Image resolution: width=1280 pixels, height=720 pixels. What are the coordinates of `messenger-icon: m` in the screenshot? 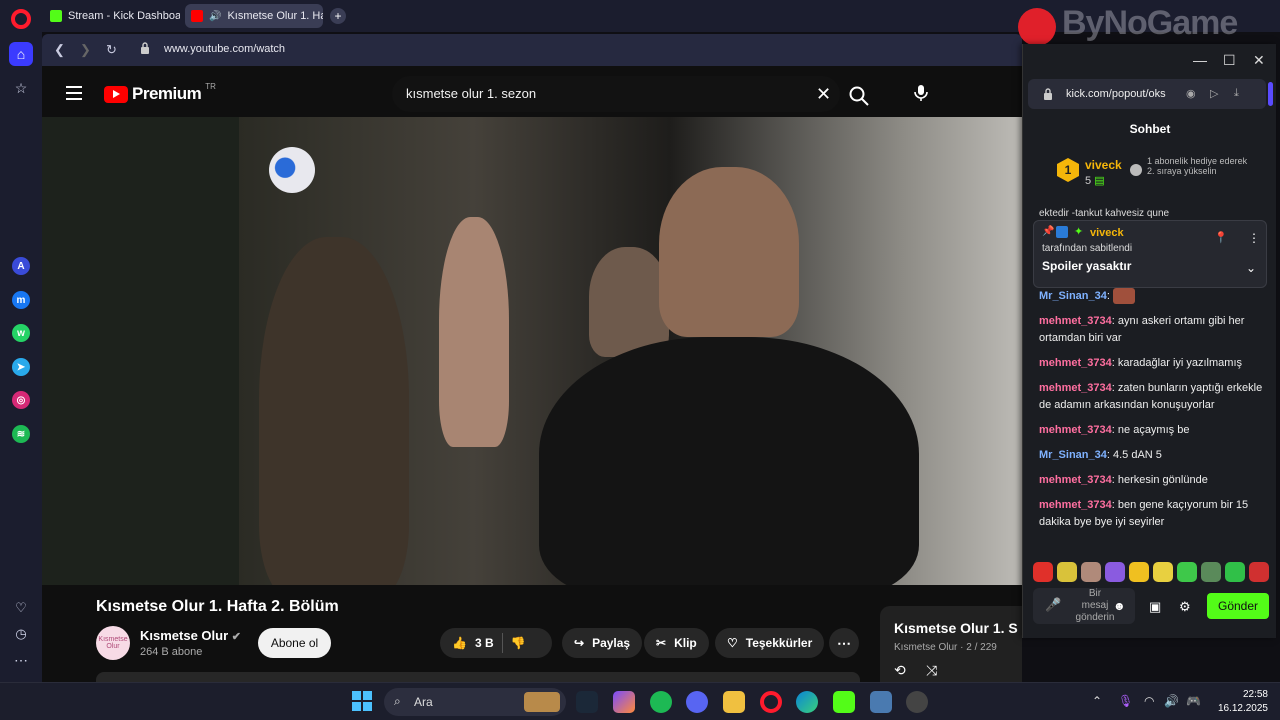 It's located at (21, 300).